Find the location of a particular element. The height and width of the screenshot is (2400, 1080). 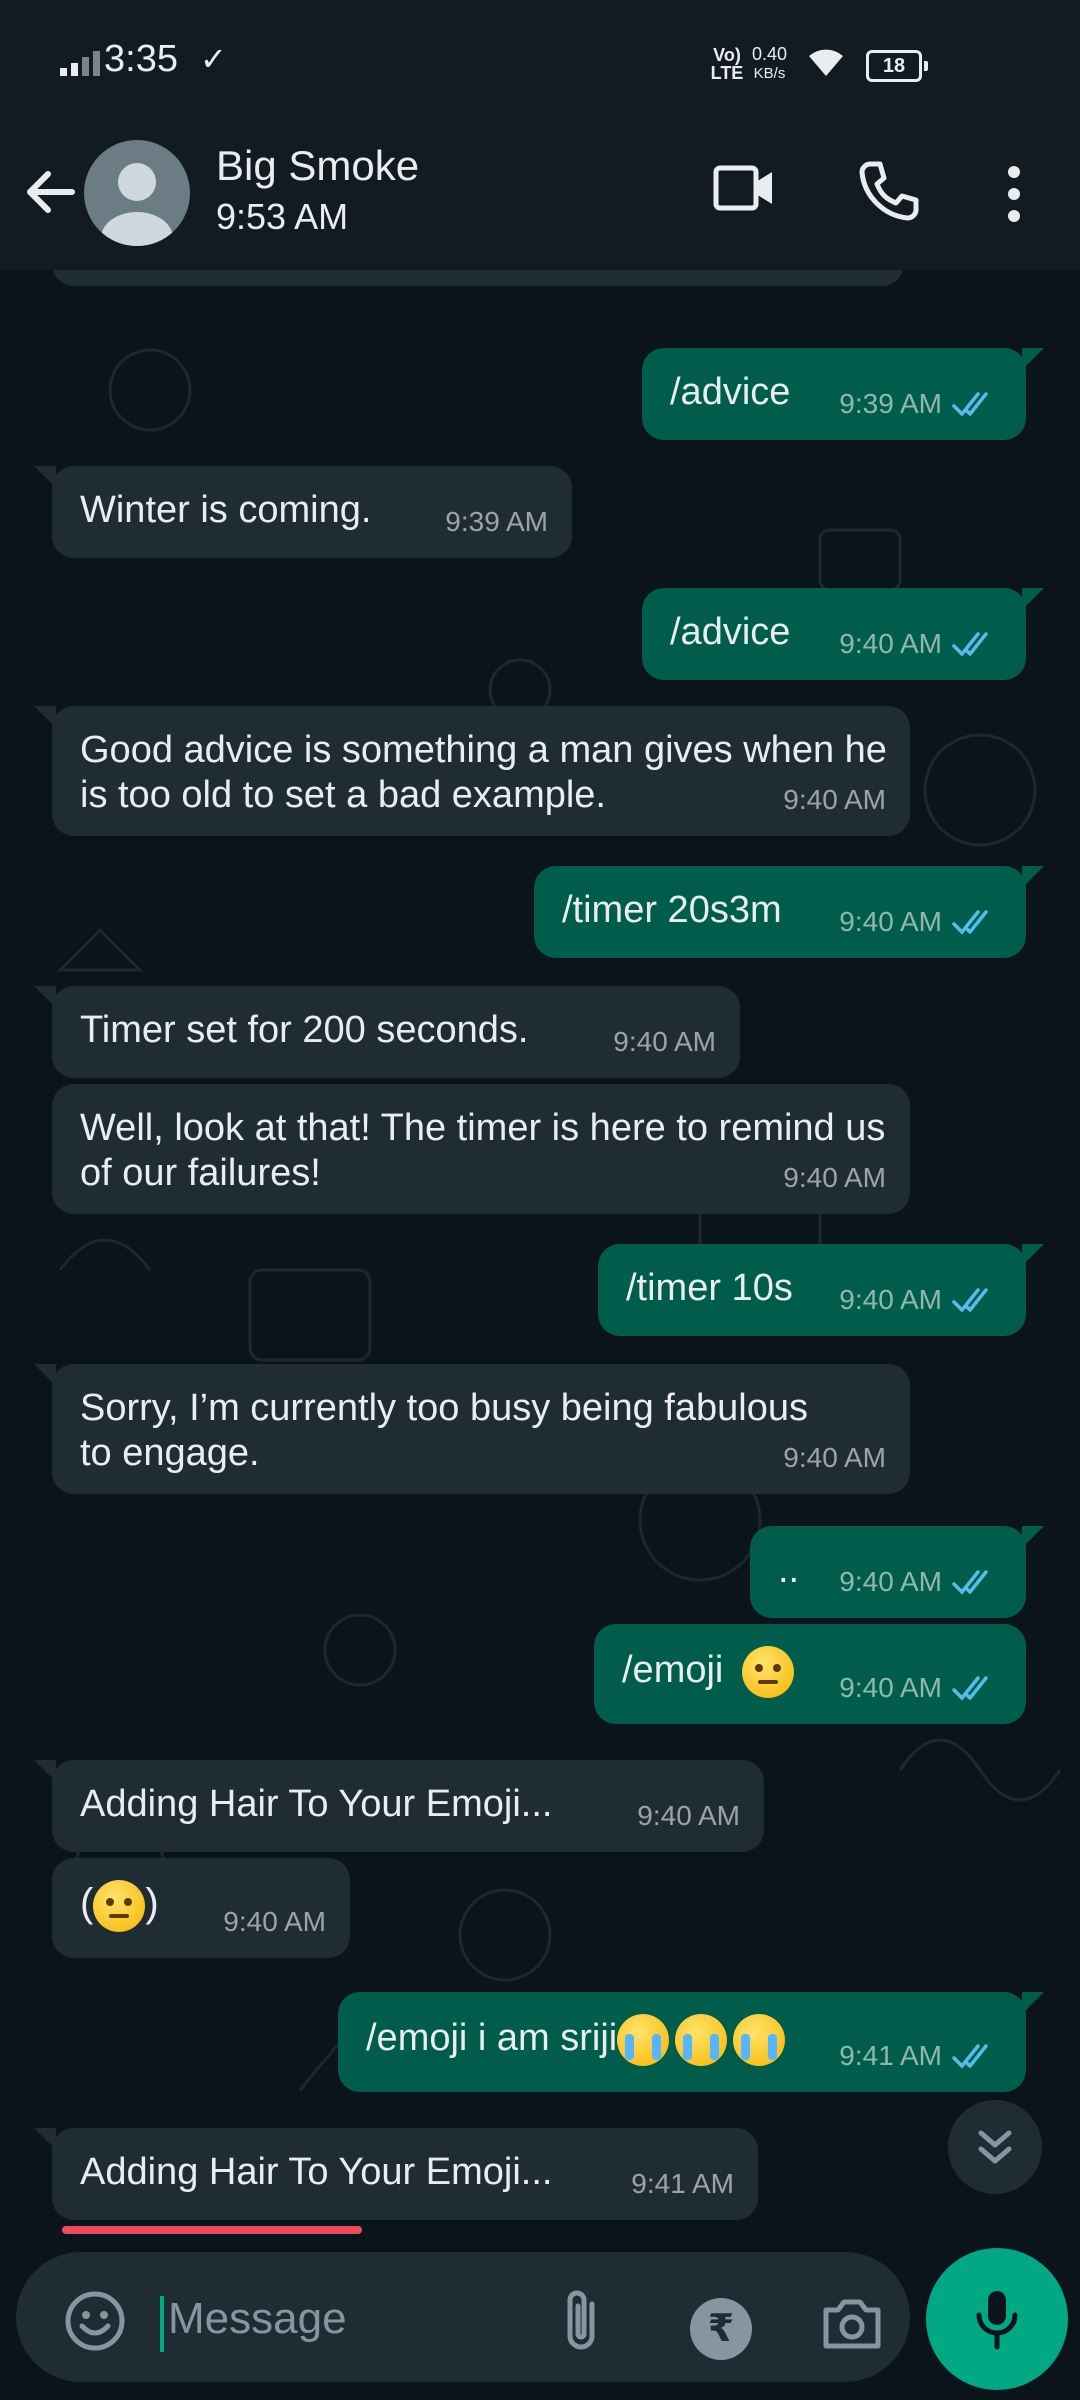

avatar is located at coordinates (137, 193).